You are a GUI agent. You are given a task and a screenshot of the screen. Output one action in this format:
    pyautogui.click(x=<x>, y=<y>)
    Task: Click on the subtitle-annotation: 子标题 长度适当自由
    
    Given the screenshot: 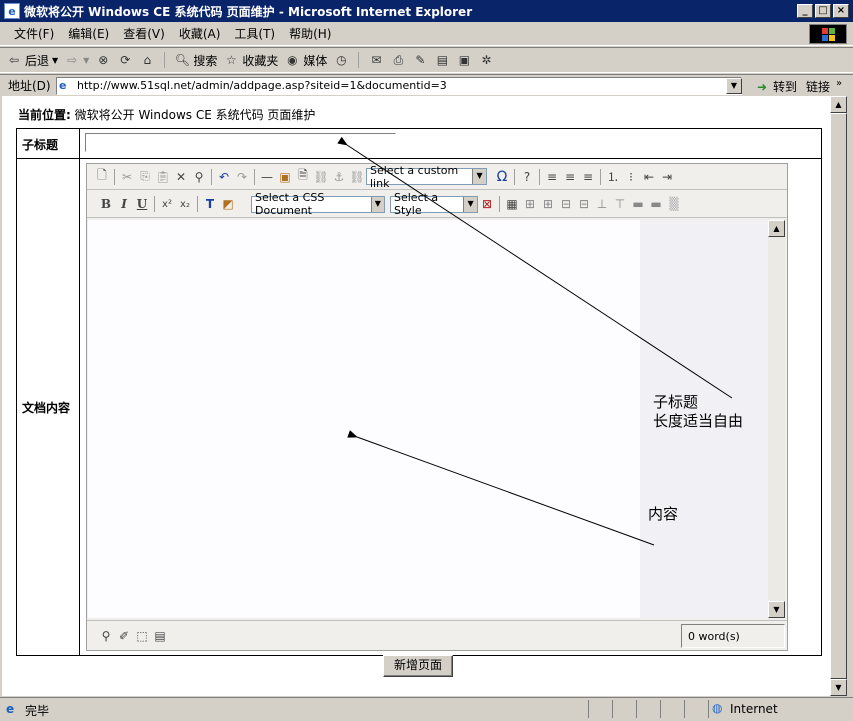 What is the action you would take?
    pyautogui.click(x=698, y=412)
    